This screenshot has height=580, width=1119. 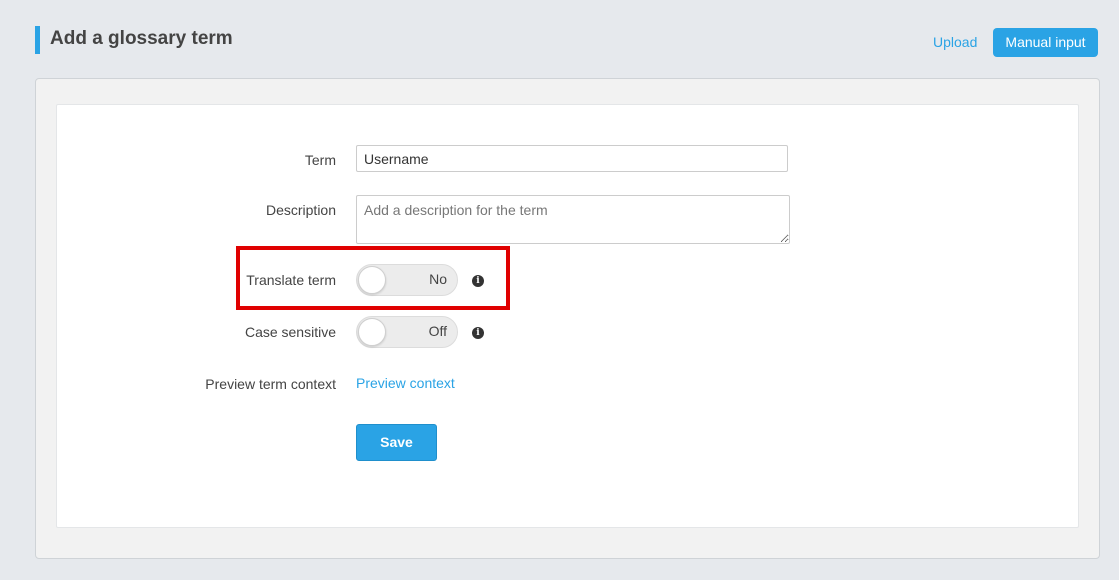 What do you see at coordinates (955, 42) in the screenshot?
I see `upload-link: Upload` at bounding box center [955, 42].